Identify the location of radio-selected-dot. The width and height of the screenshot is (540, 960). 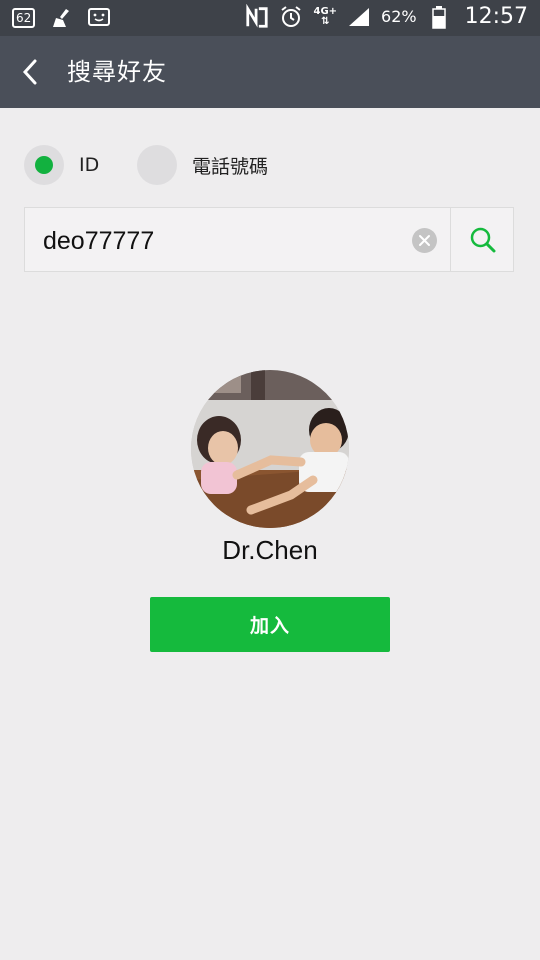
(44, 165).